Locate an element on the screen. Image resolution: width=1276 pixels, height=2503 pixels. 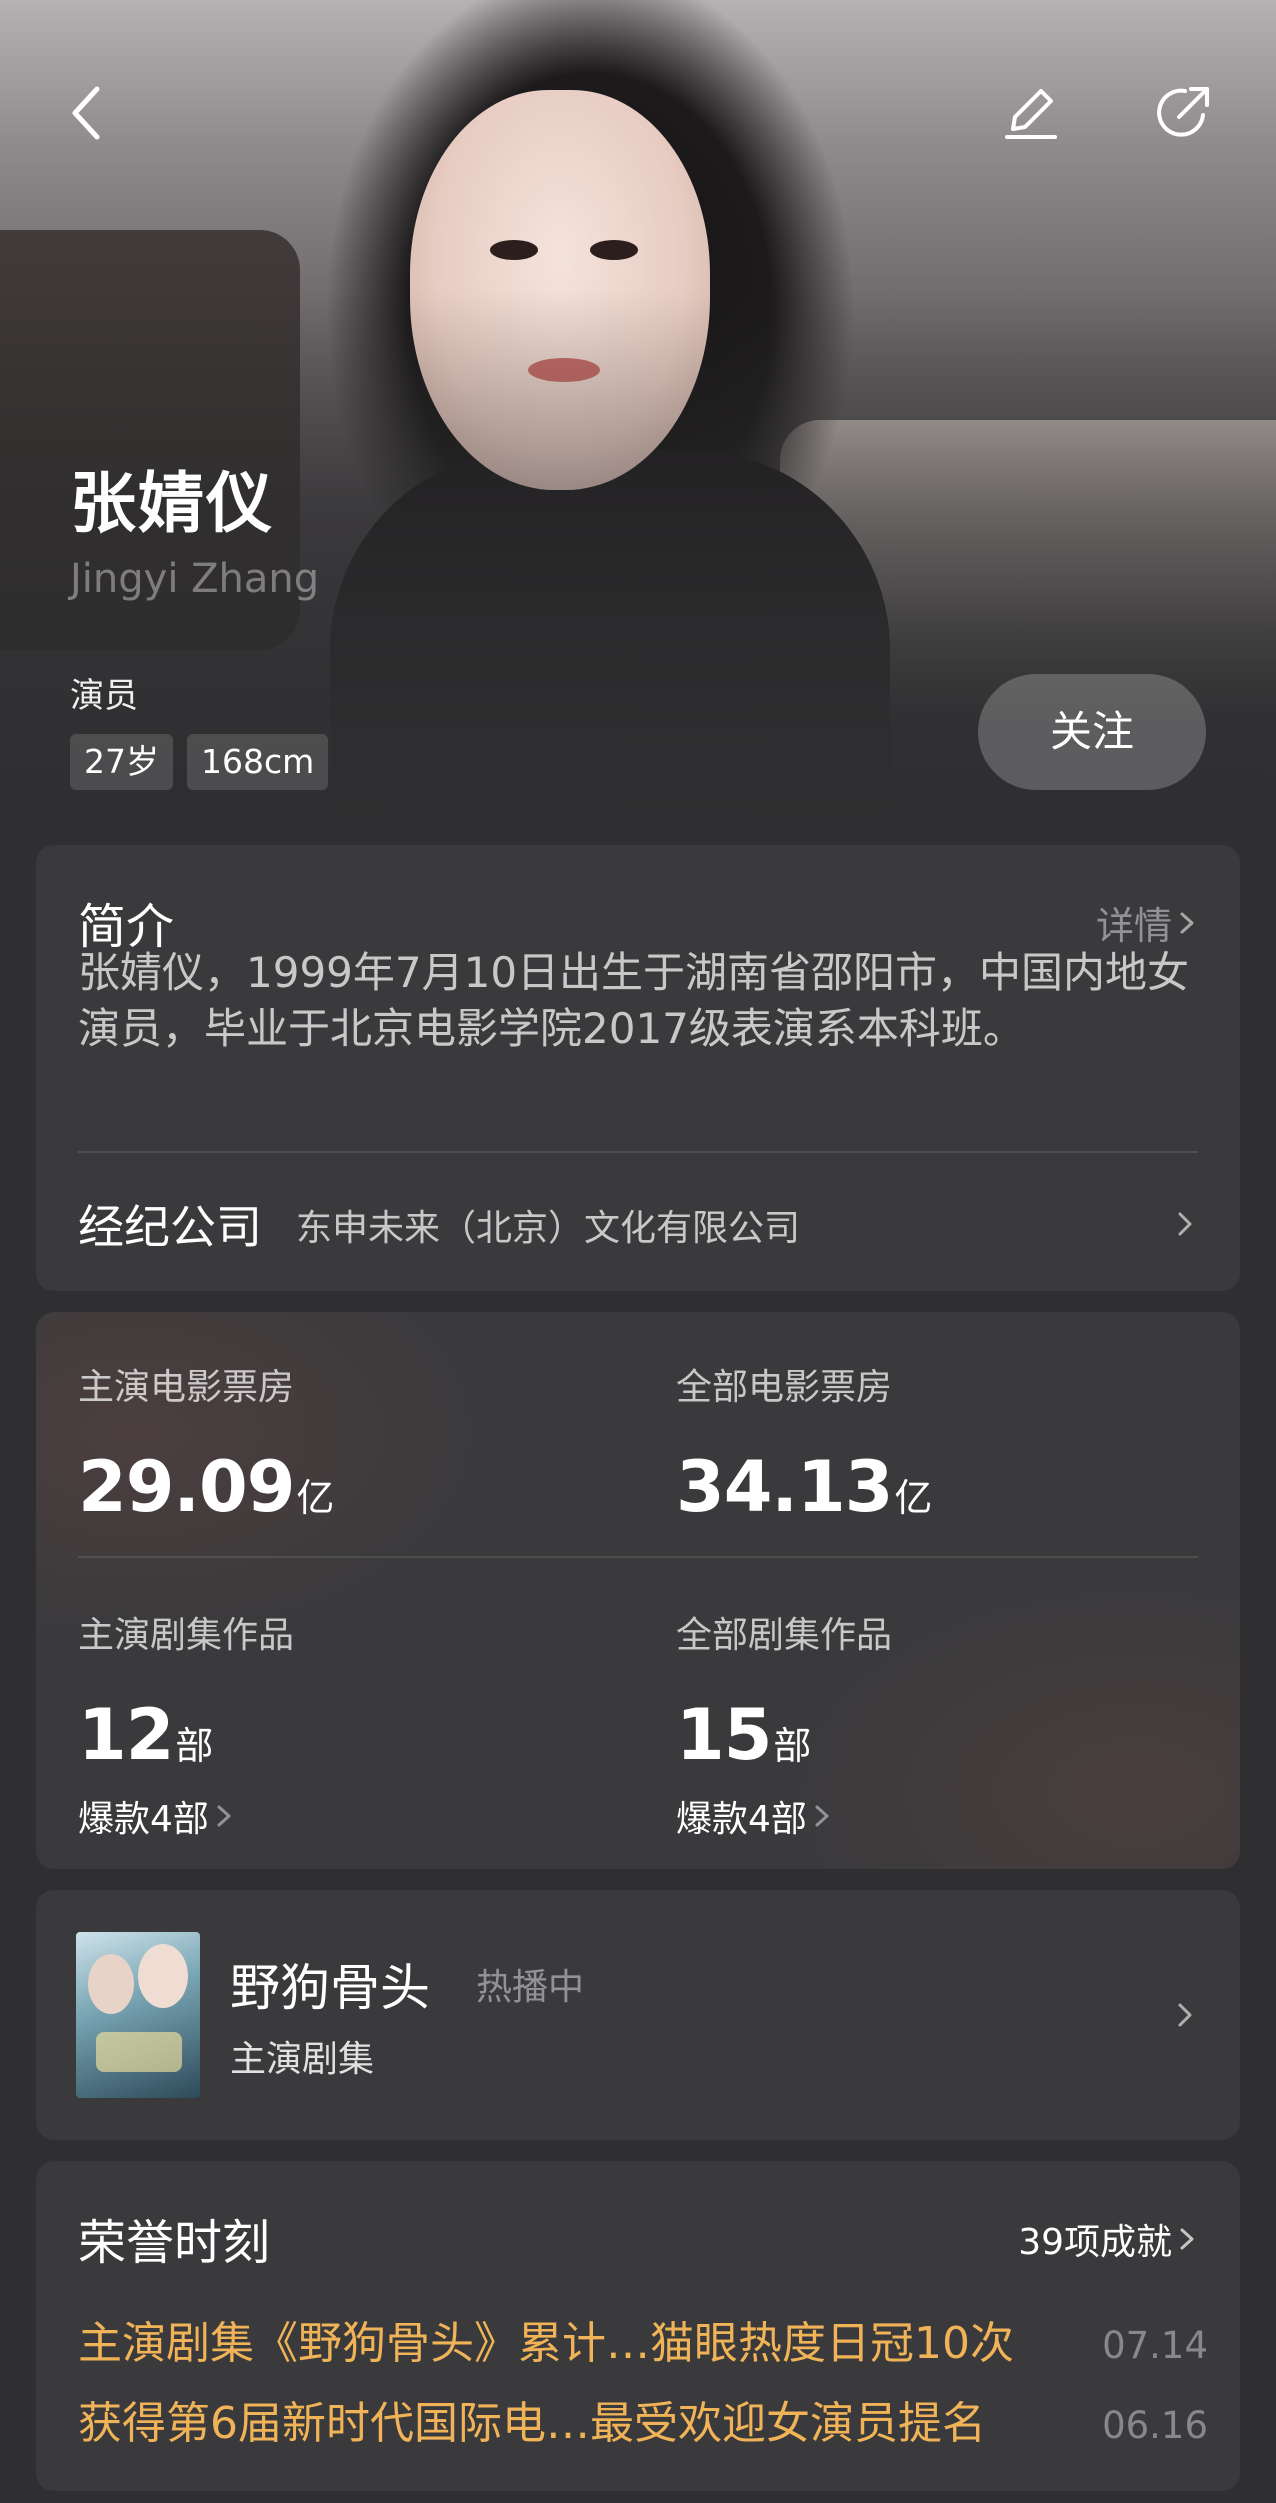
drama-role: 主演剧集 is located at coordinates (302, 2059).